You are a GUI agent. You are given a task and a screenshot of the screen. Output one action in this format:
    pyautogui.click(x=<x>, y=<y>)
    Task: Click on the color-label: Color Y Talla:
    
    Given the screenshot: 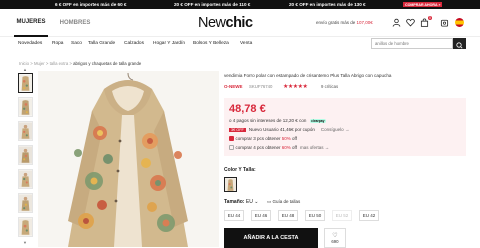 What is the action you would take?
    pyautogui.click(x=240, y=170)
    